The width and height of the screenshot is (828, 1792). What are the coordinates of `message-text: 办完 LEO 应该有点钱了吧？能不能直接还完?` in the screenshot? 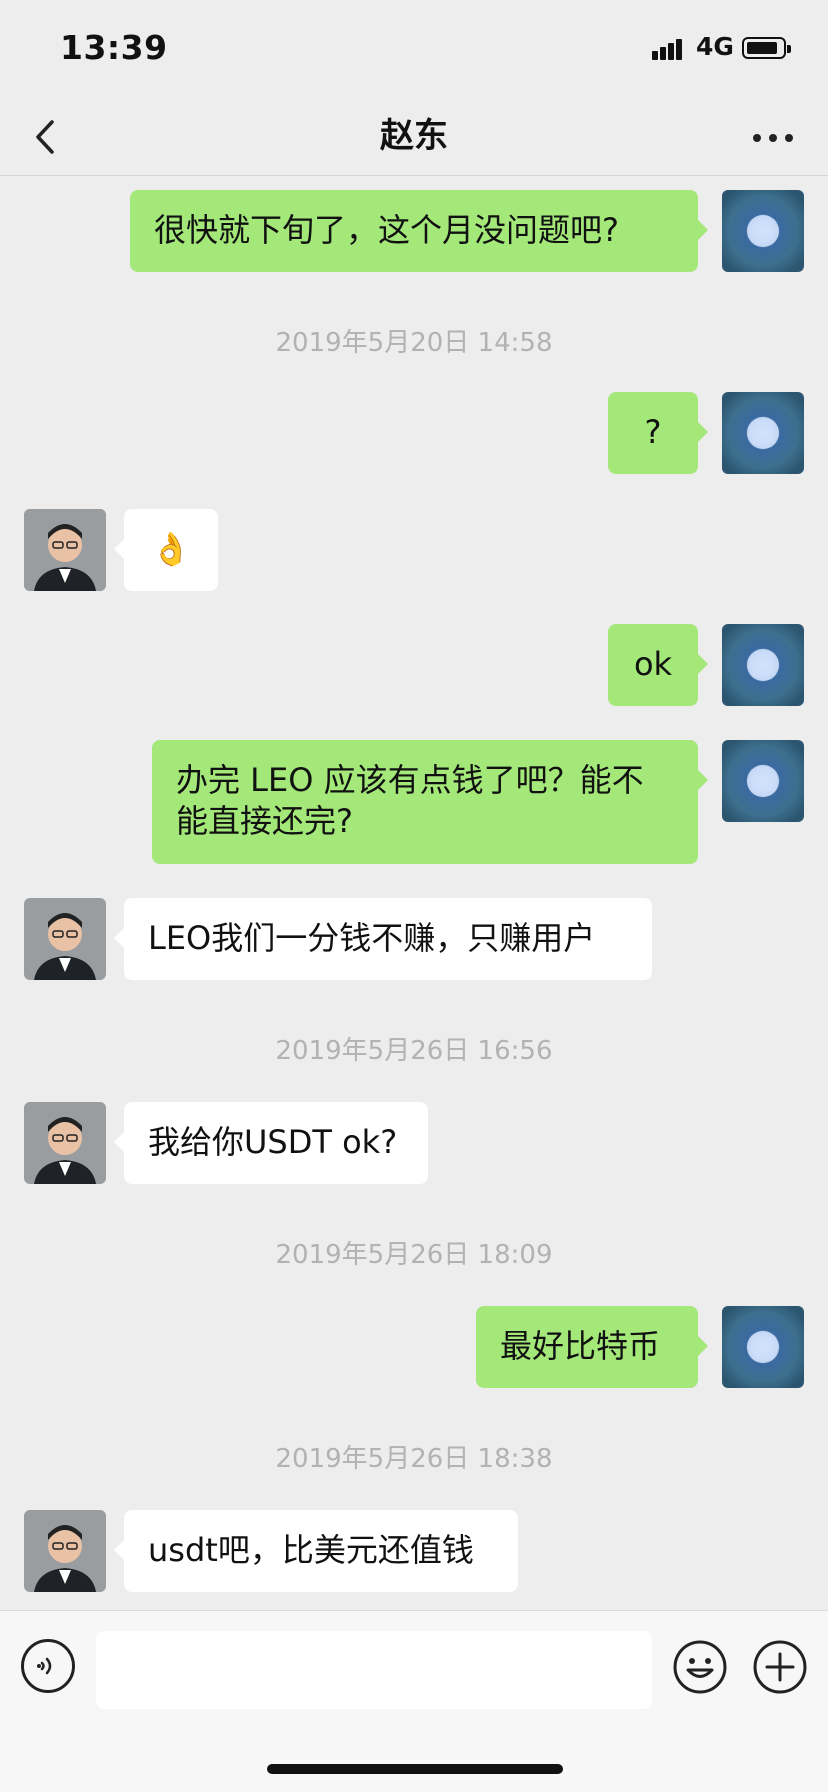 It's located at (410, 800).